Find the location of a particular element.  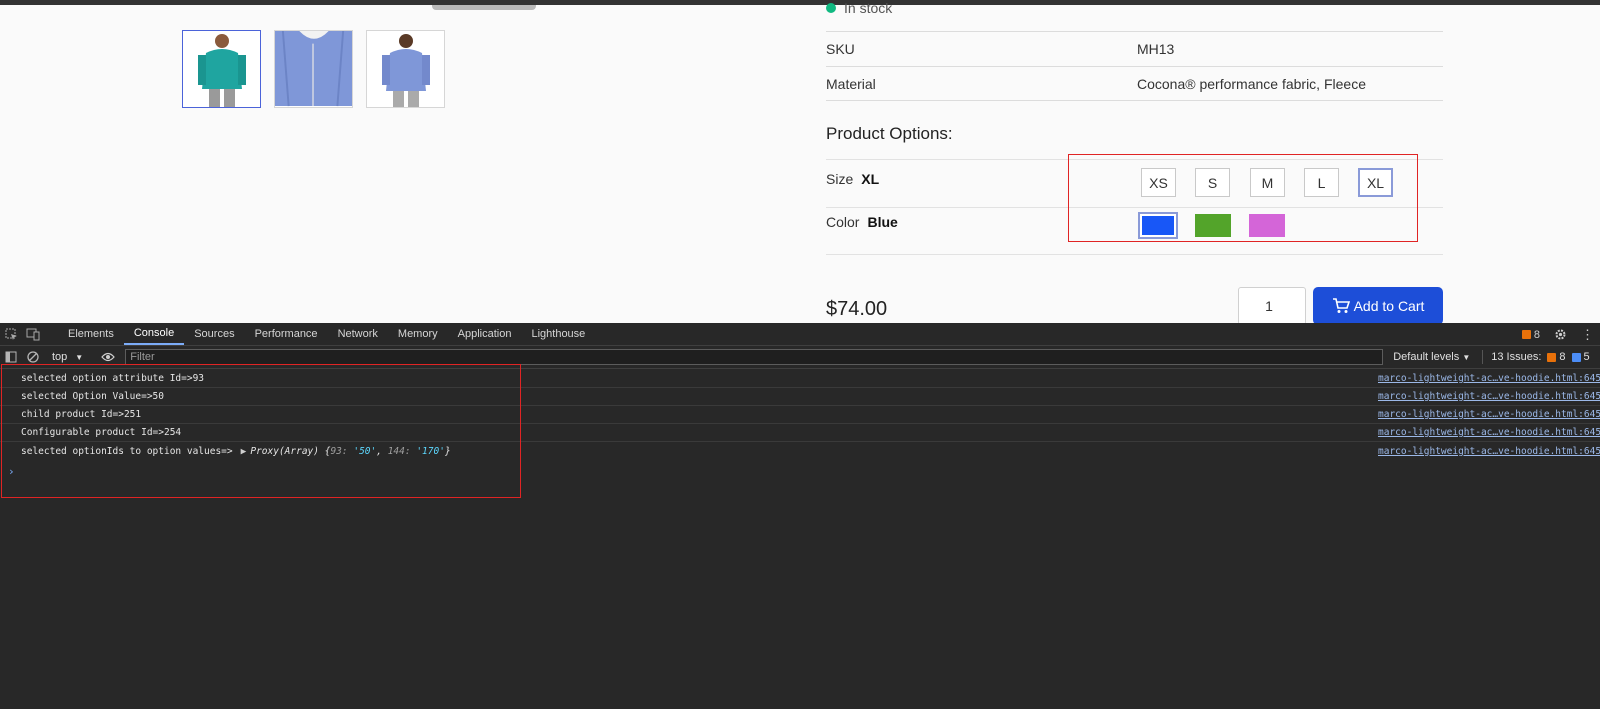

tab-sources: Sources is located at coordinates (214, 334).